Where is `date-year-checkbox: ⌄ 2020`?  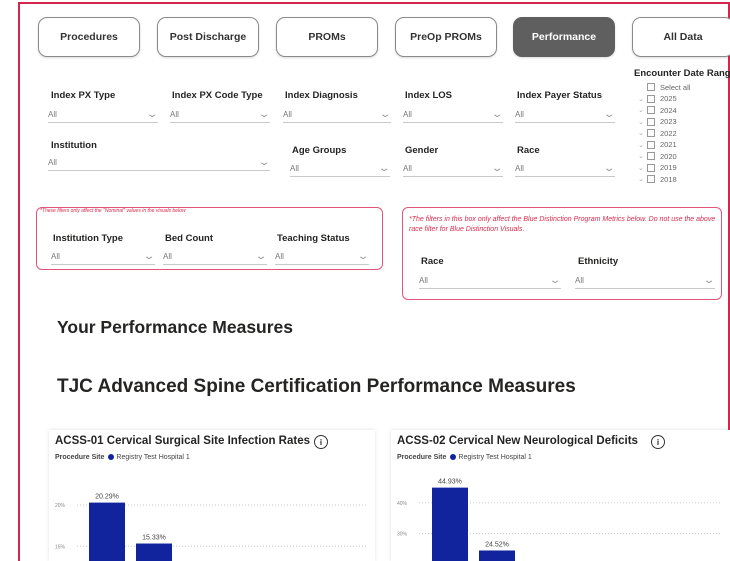 date-year-checkbox: ⌄ 2020 is located at coordinates (657, 156).